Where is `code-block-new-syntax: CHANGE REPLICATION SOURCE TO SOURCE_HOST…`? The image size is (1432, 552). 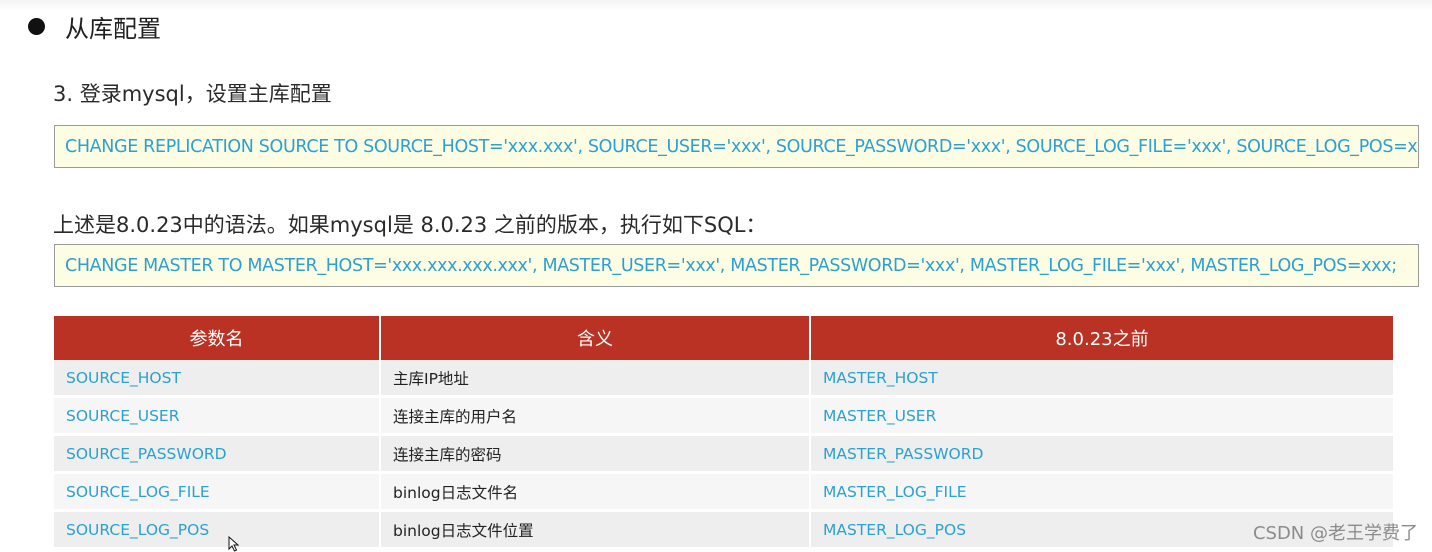
code-block-new-syntax: CHANGE REPLICATION SOURCE TO SOURCE_HOST… is located at coordinates (736, 146).